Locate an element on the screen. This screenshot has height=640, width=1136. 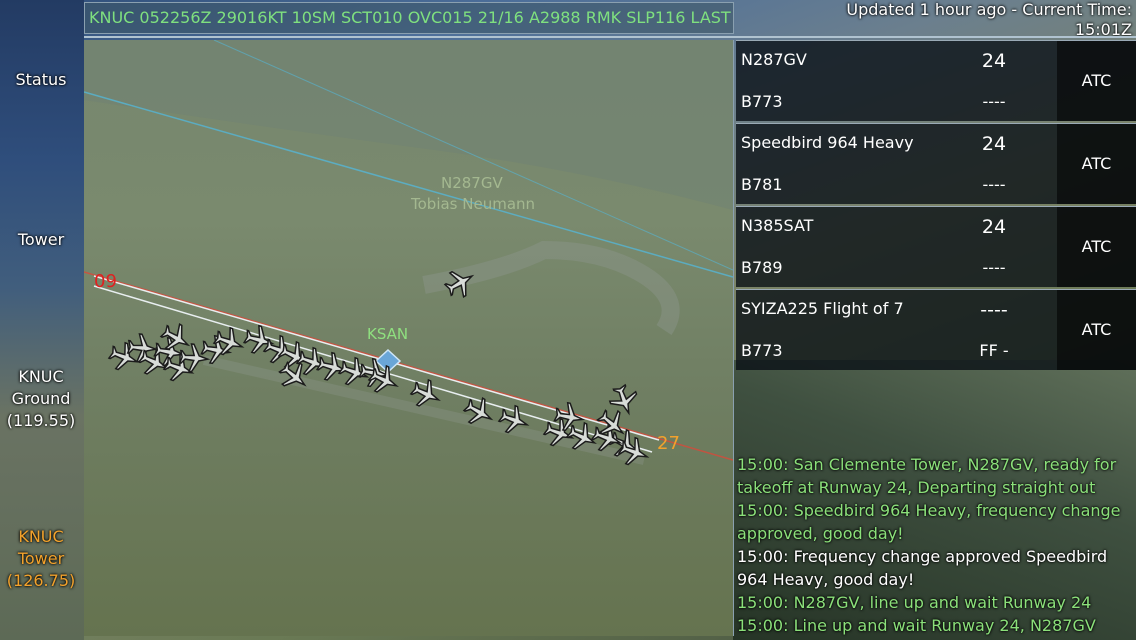
divider is located at coordinates (610, 37).